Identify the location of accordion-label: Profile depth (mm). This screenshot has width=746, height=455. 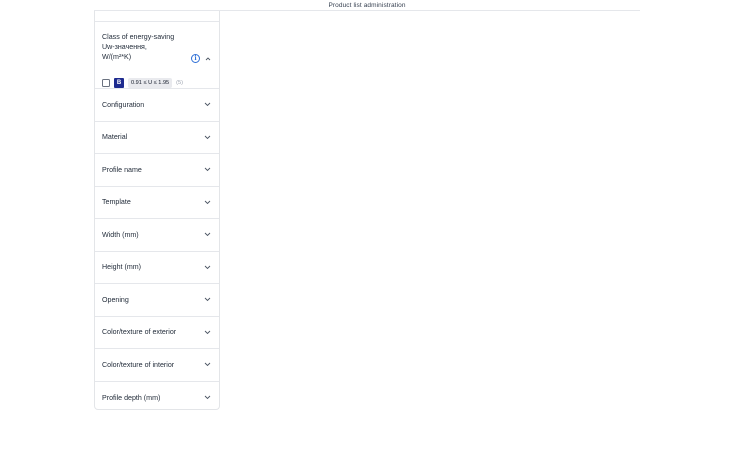
(131, 397).